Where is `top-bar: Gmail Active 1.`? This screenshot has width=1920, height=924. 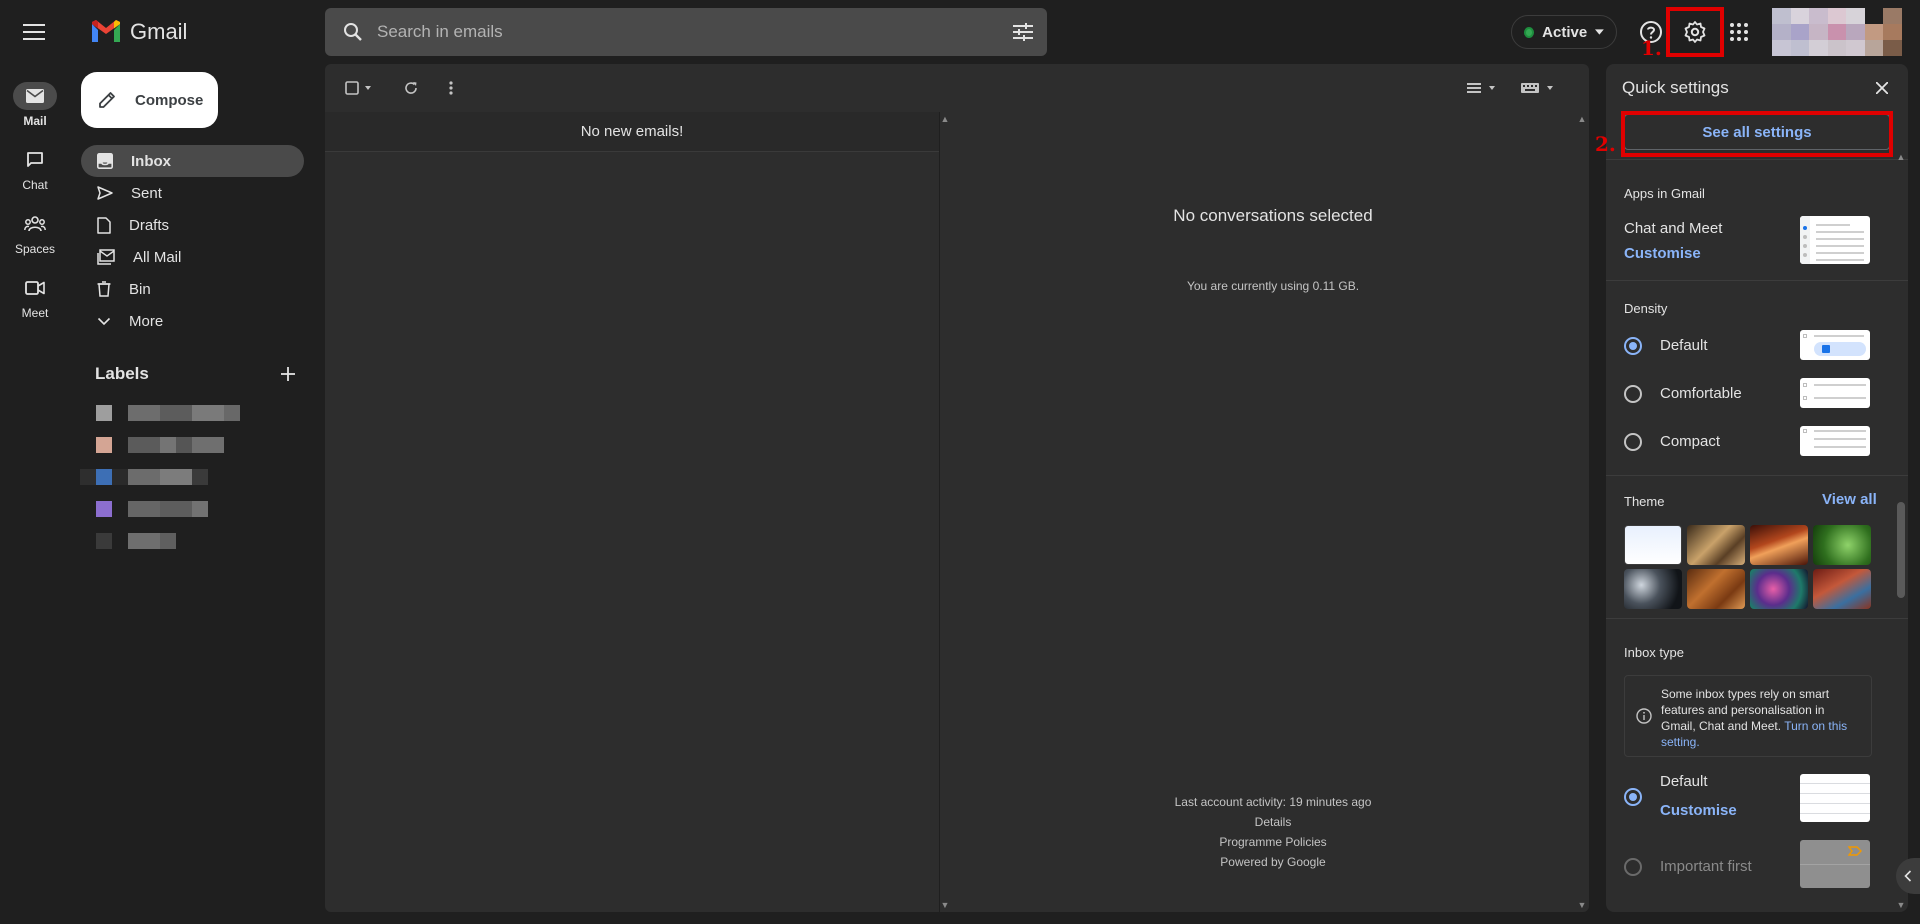
top-bar: Gmail Active 1. is located at coordinates (960, 32).